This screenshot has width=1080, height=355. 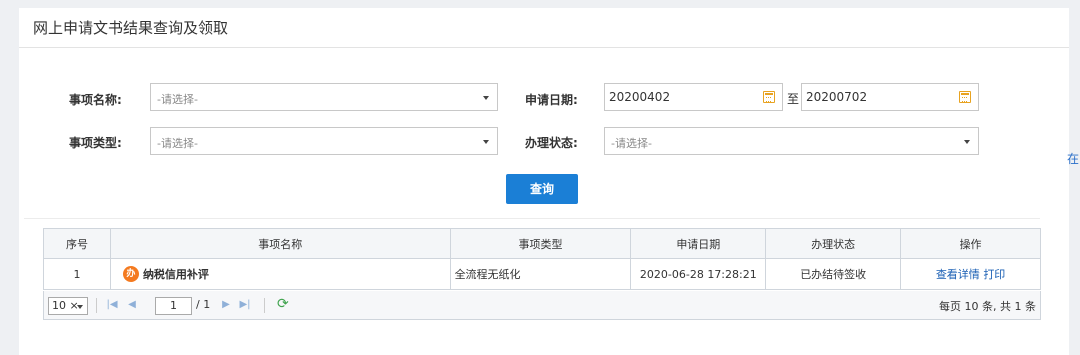 What do you see at coordinates (175, 274) in the screenshot?
I see `item-name-text: 纳税信用补评` at bounding box center [175, 274].